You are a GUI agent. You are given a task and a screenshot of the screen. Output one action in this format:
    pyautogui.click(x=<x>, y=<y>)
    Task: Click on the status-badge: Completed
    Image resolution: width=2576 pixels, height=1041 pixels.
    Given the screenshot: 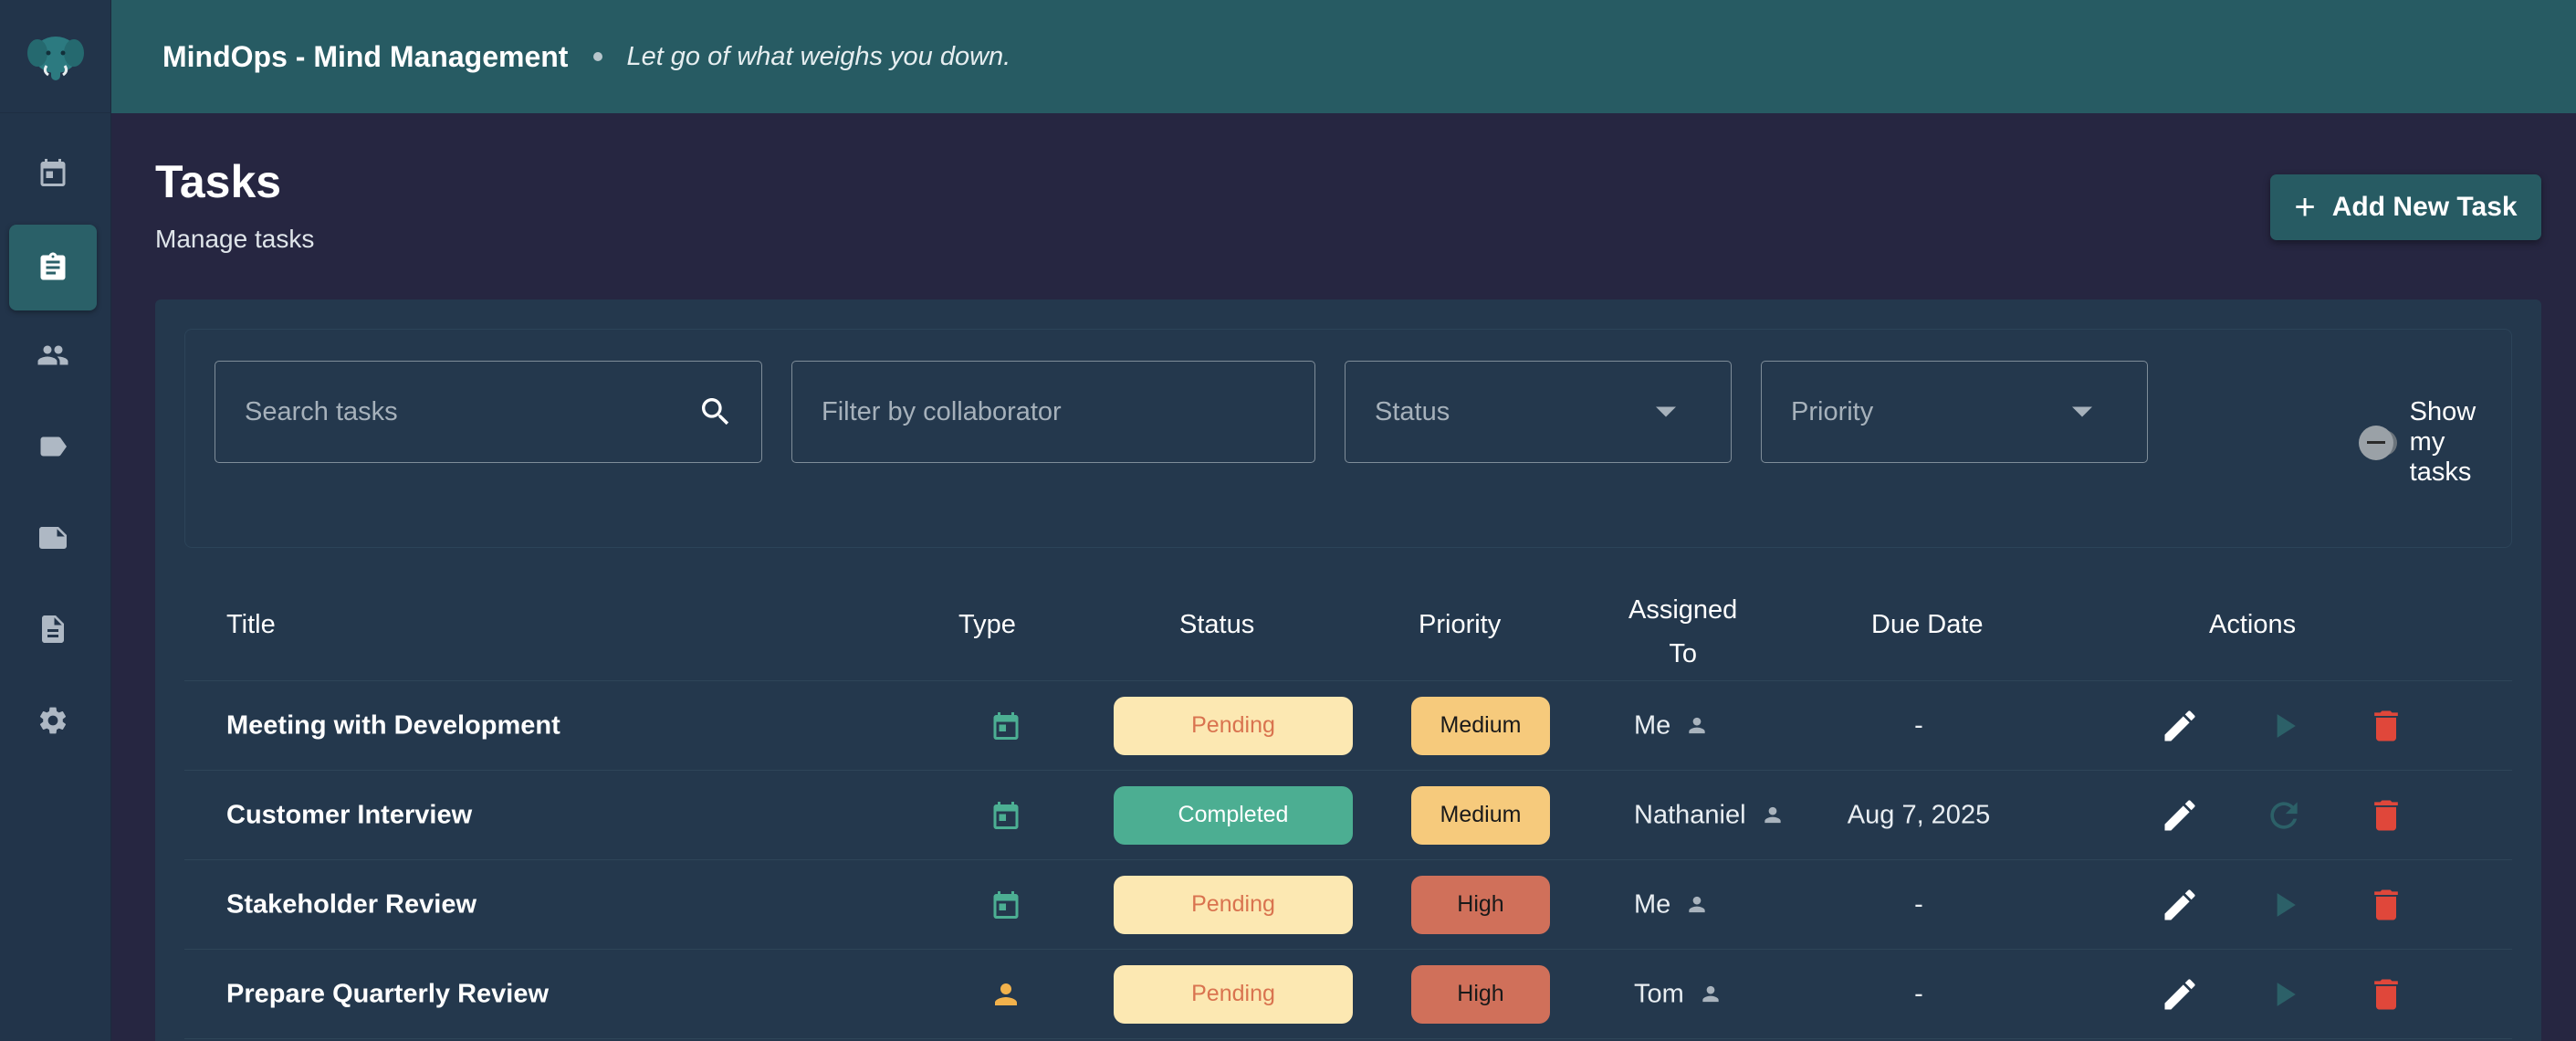 What is the action you would take?
    pyautogui.click(x=1233, y=815)
    